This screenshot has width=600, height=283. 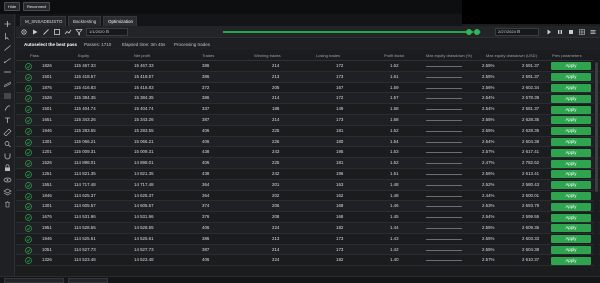 I want to click on header-max-dd-pct: Max equity drawdown (%), so click(x=449, y=56).